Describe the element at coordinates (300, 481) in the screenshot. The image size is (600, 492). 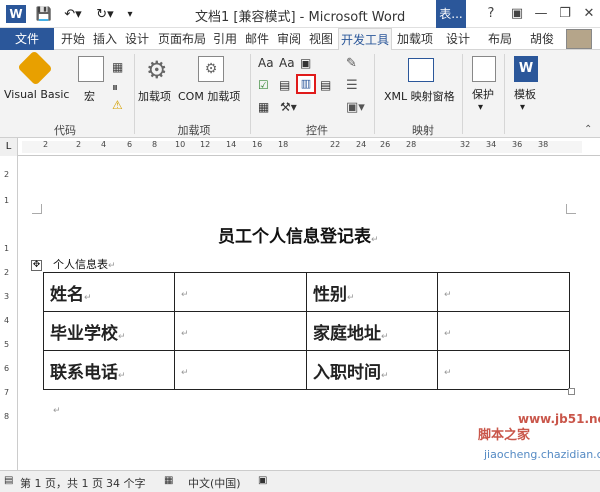
I see `status-bar: ▤ 第 1 页，共 1 页 34 个字 ▦ 中文(中国) ▣` at that location.